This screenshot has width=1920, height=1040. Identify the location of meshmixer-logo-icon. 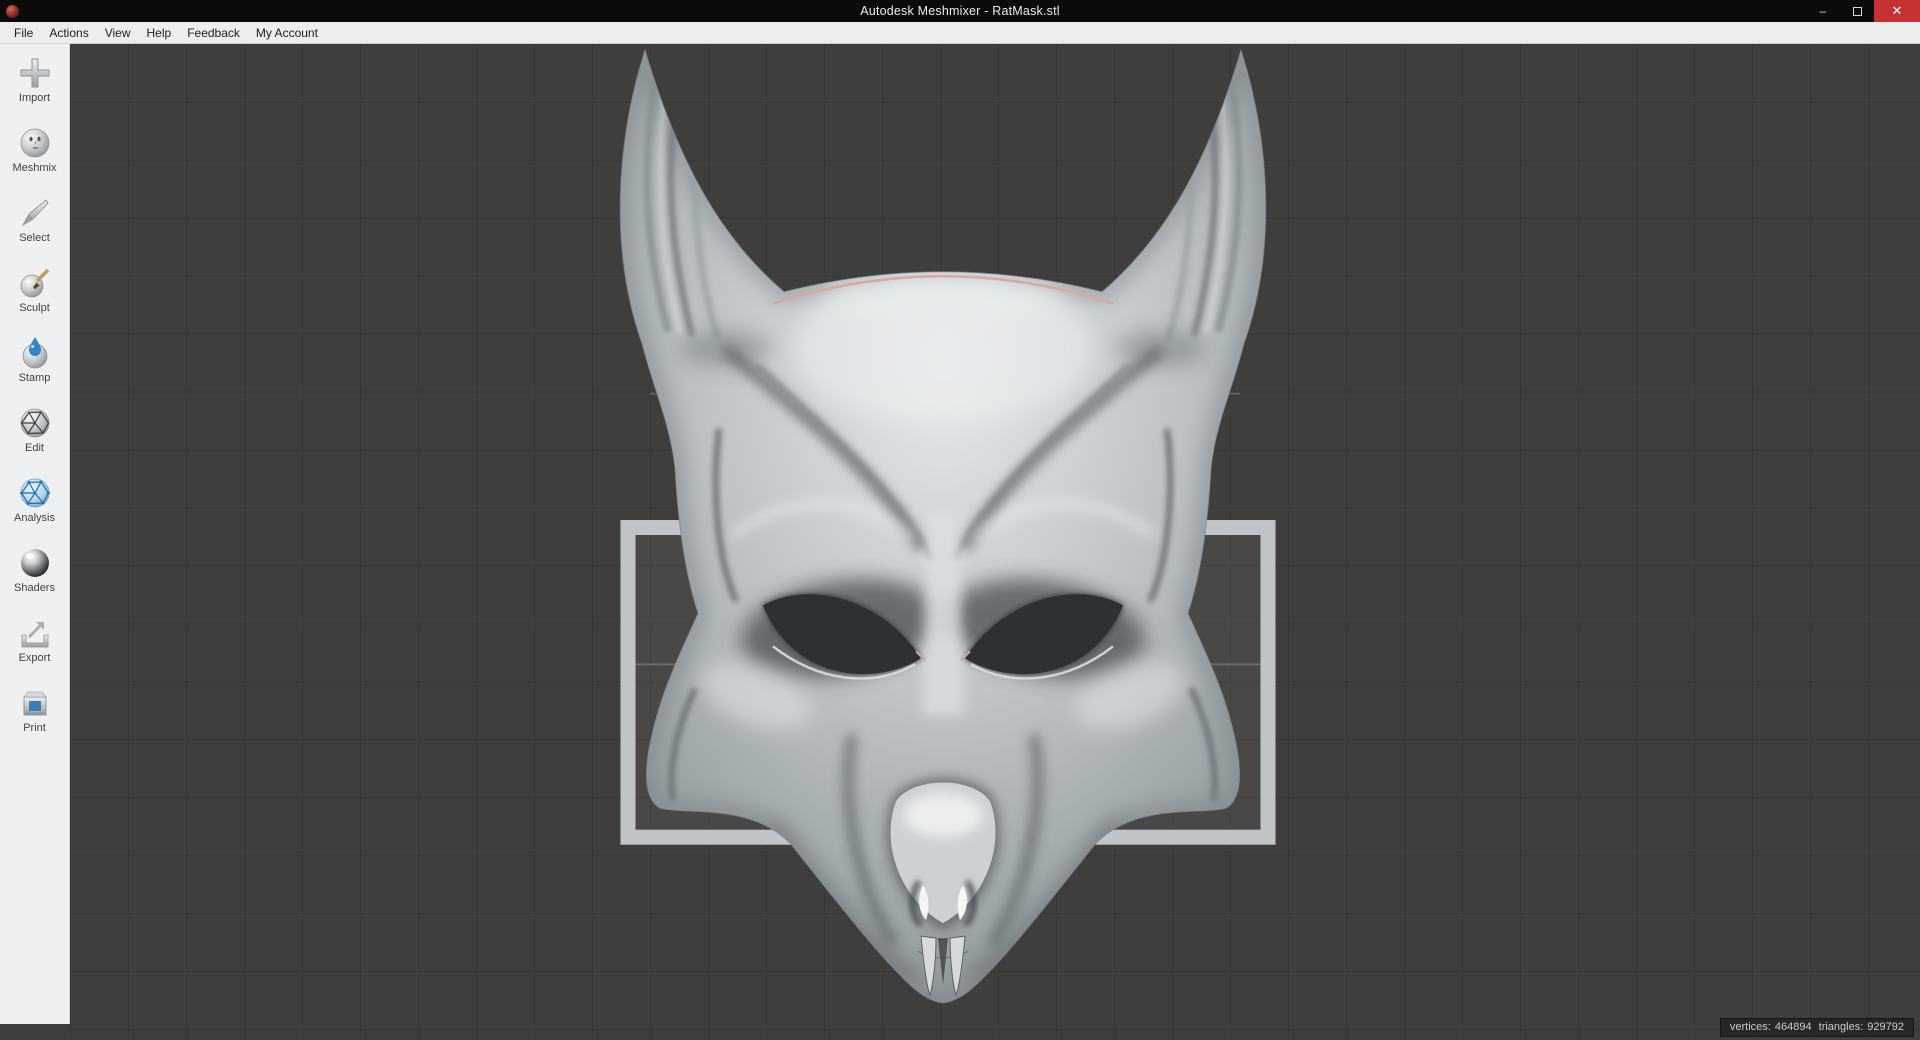
(12, 11).